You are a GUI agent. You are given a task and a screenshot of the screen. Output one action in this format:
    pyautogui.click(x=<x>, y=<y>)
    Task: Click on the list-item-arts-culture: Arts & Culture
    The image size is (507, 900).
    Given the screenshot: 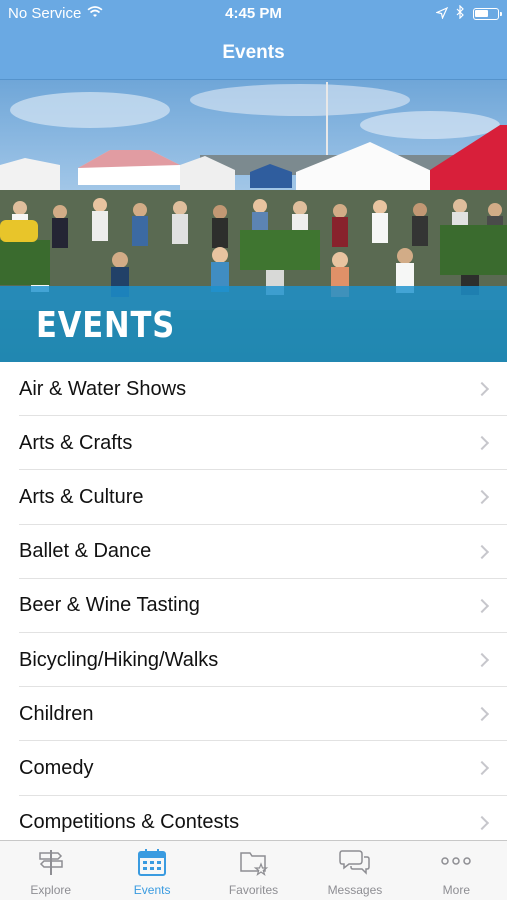 What is the action you would take?
    pyautogui.click(x=253, y=497)
    